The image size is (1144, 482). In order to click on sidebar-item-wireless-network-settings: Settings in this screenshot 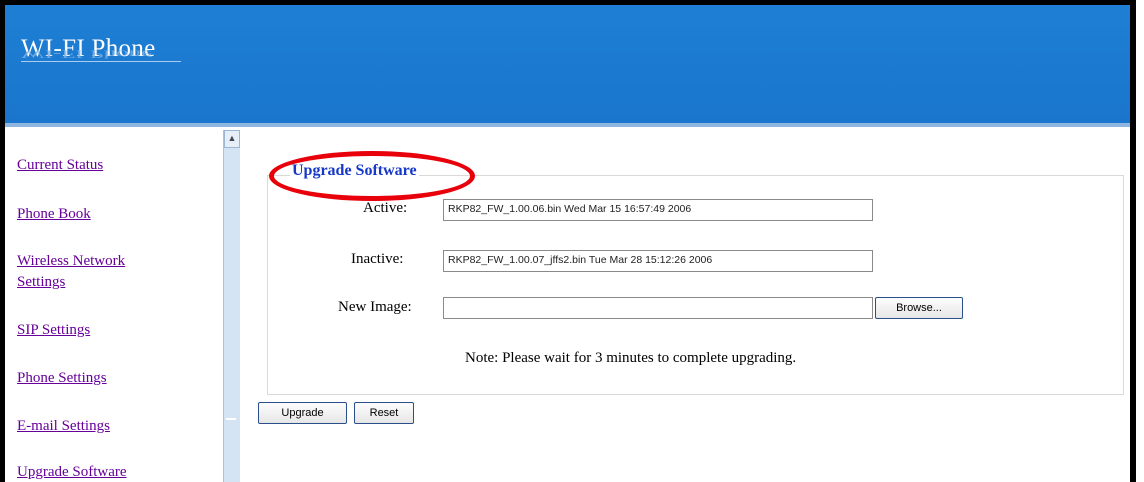, I will do `click(41, 282)`.